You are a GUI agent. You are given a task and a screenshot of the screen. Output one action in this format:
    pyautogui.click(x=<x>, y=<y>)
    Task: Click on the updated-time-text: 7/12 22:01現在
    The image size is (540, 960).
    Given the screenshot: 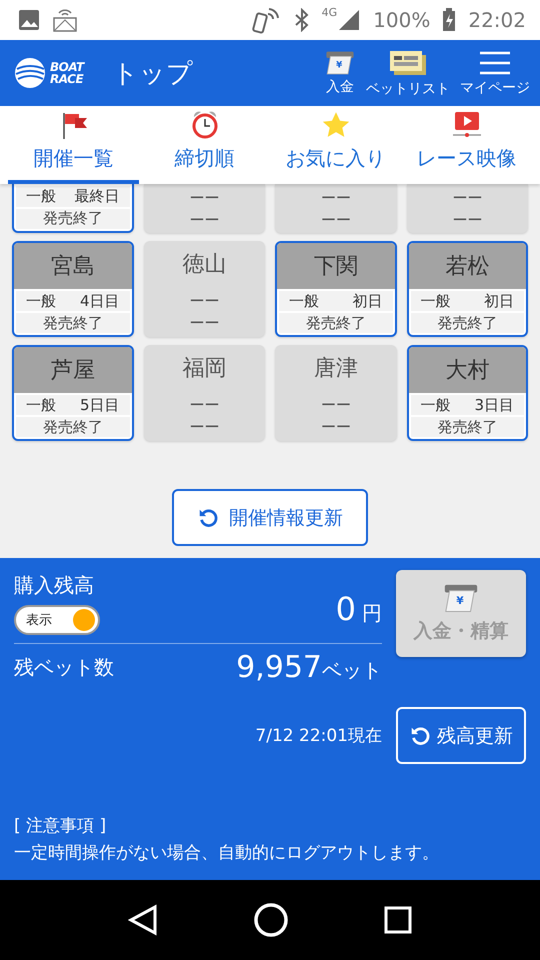 What is the action you would take?
    pyautogui.click(x=318, y=736)
    